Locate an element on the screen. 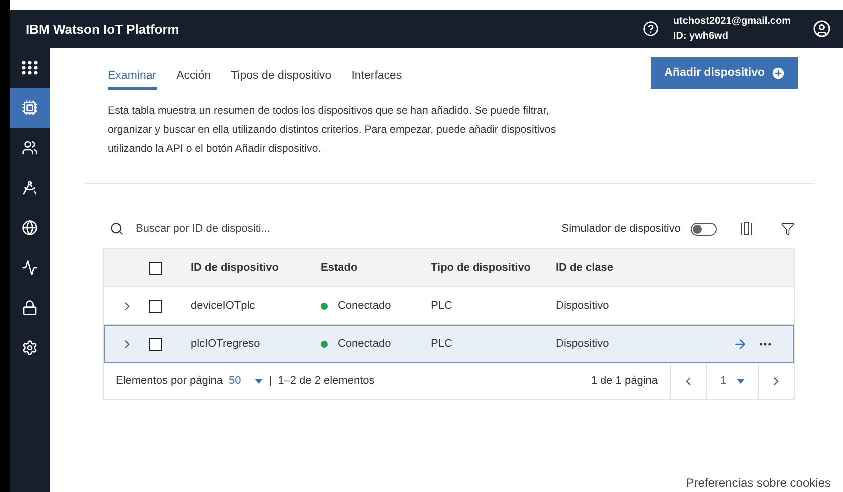 This screenshot has width=843, height=492. user-email: utchost2021@gmail.com is located at coordinates (732, 21).